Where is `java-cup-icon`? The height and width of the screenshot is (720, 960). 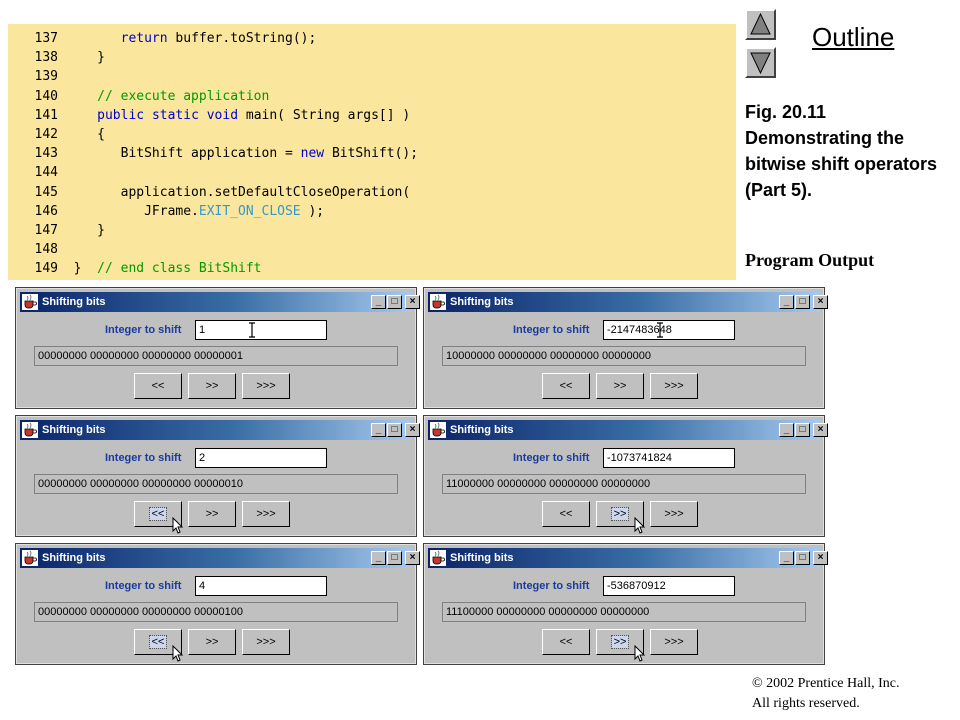 java-cup-icon is located at coordinates (438, 302).